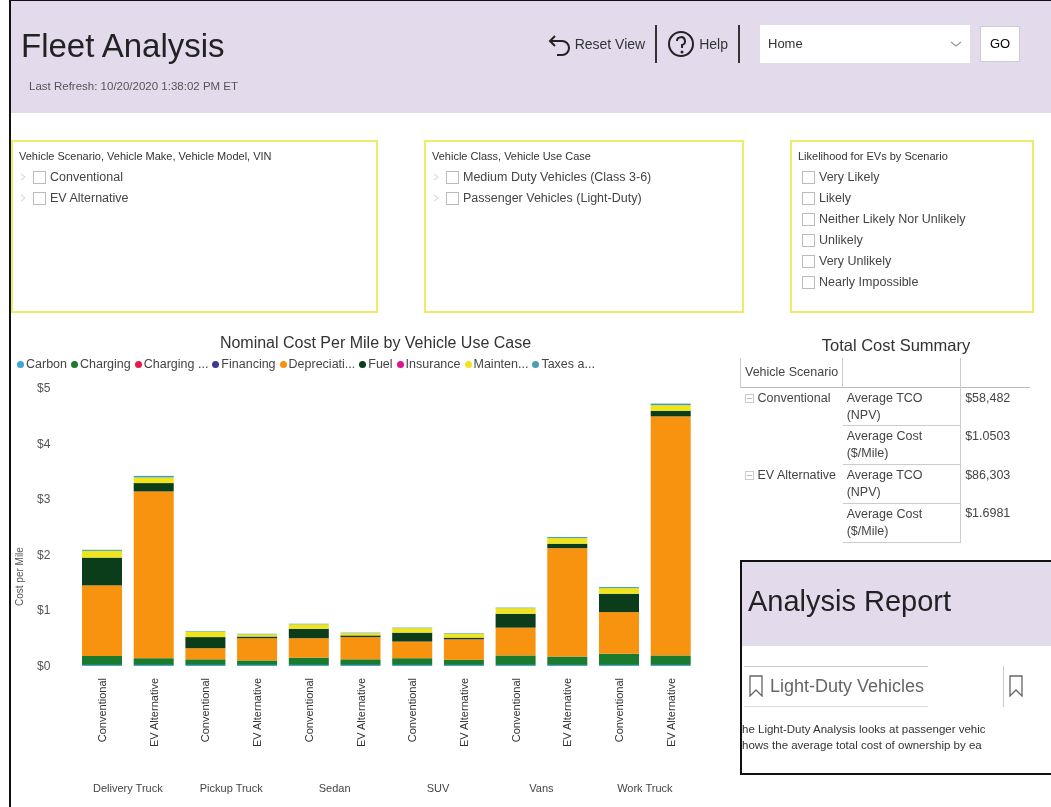 Image resolution: width=1051 pixels, height=807 pixels. I want to click on y-tick-label: $2, so click(44, 554).